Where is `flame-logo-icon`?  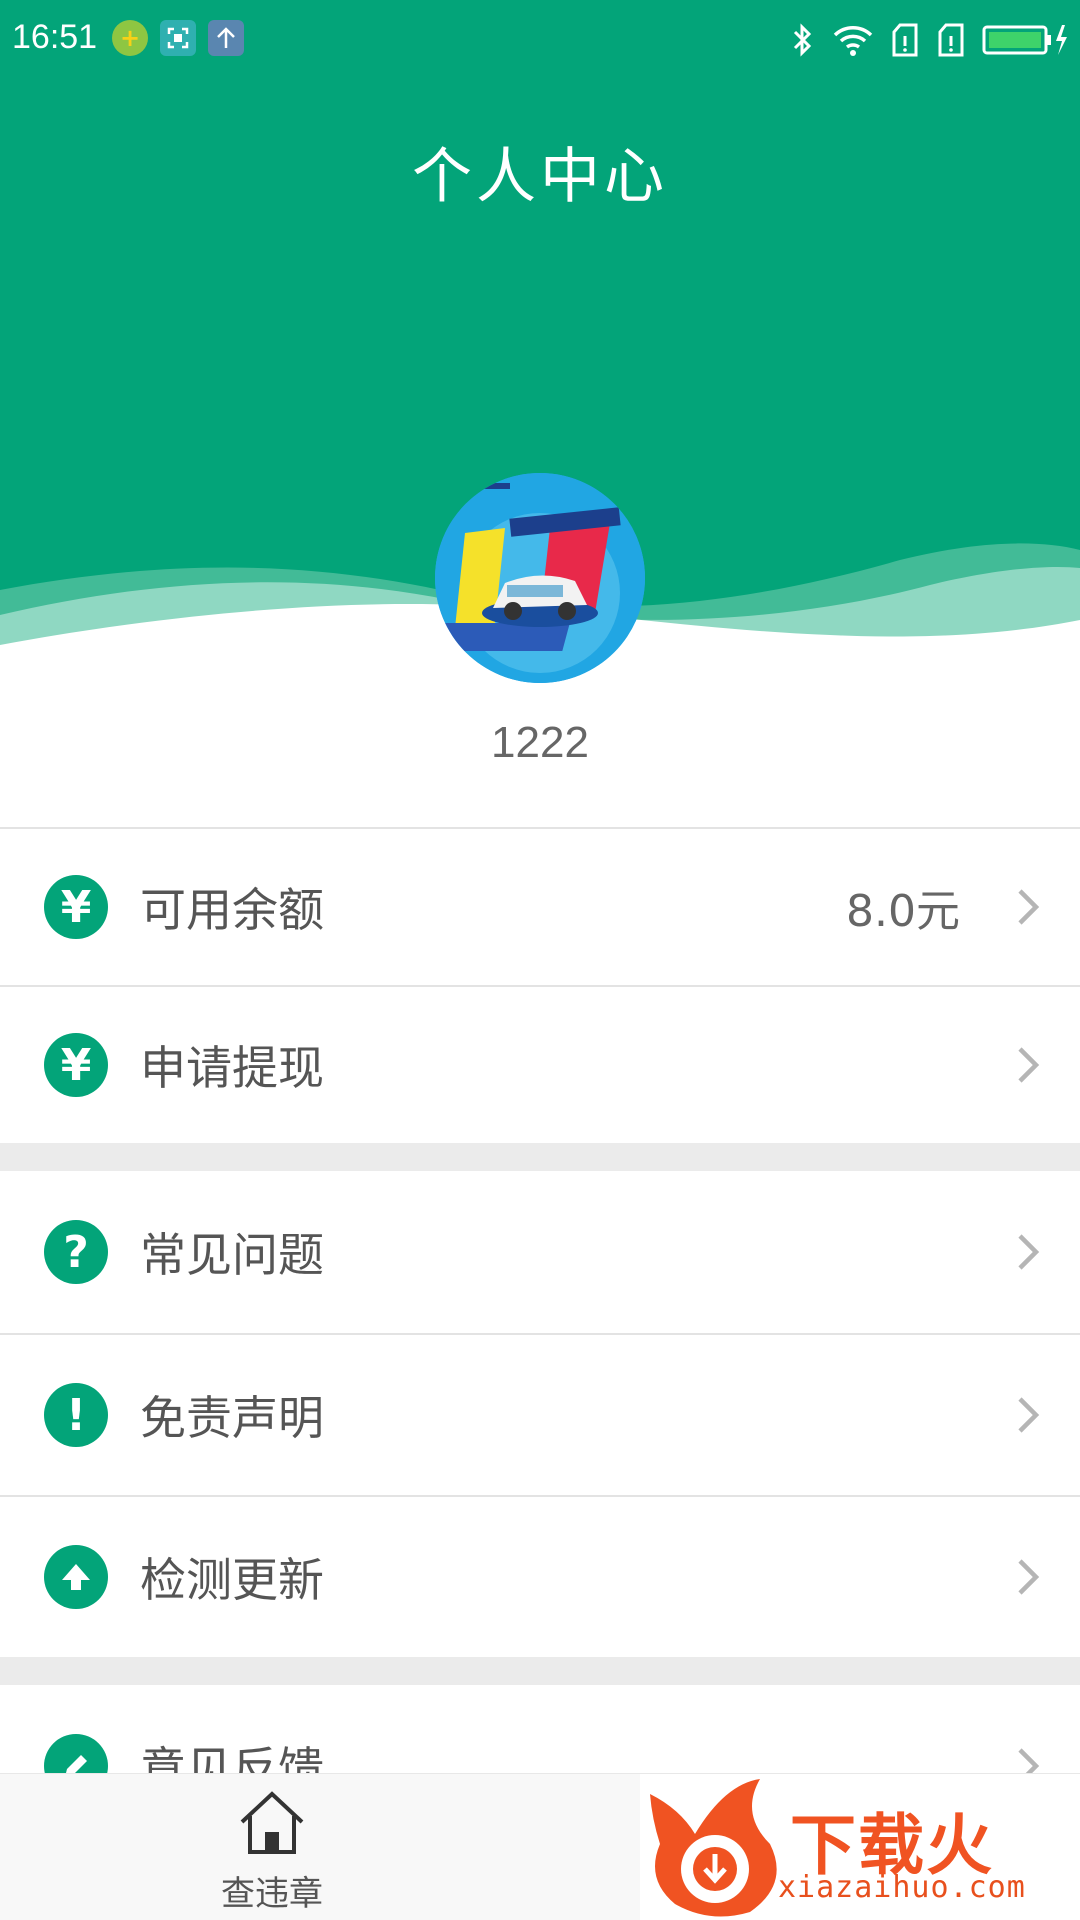
flame-logo-icon is located at coordinates (713, 1848).